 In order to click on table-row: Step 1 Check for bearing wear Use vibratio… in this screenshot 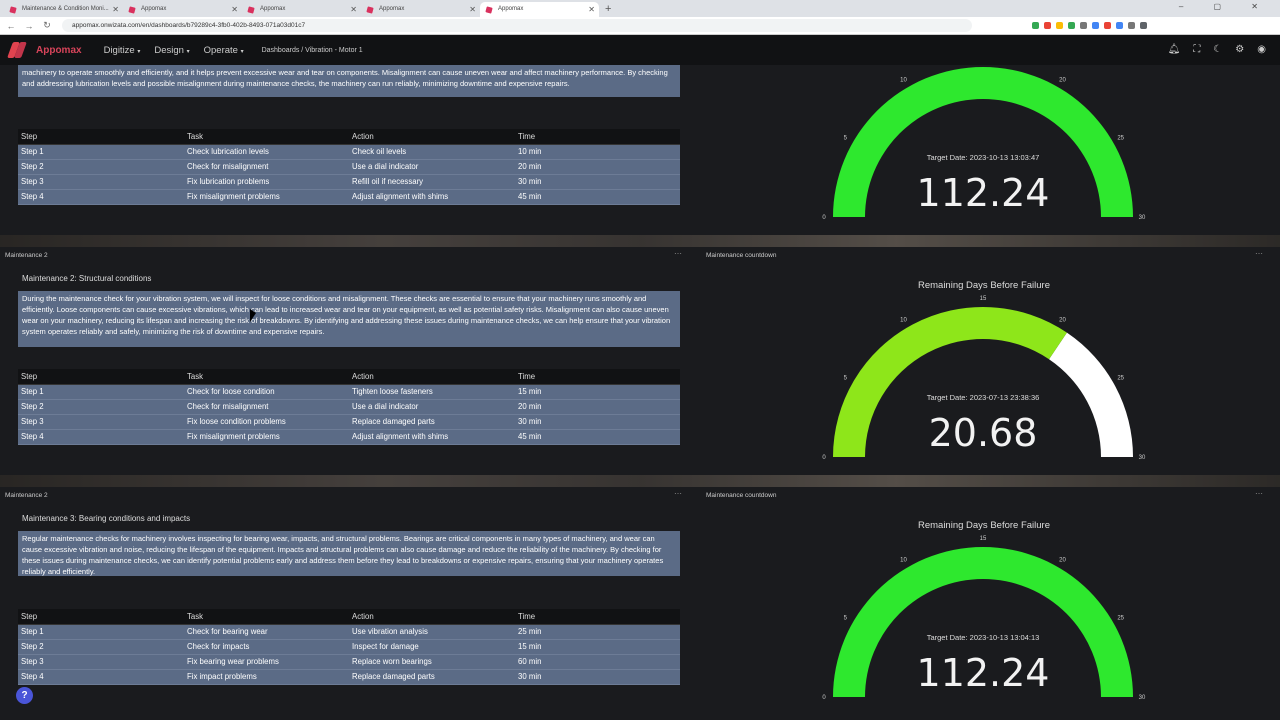, I will do `click(349, 632)`.